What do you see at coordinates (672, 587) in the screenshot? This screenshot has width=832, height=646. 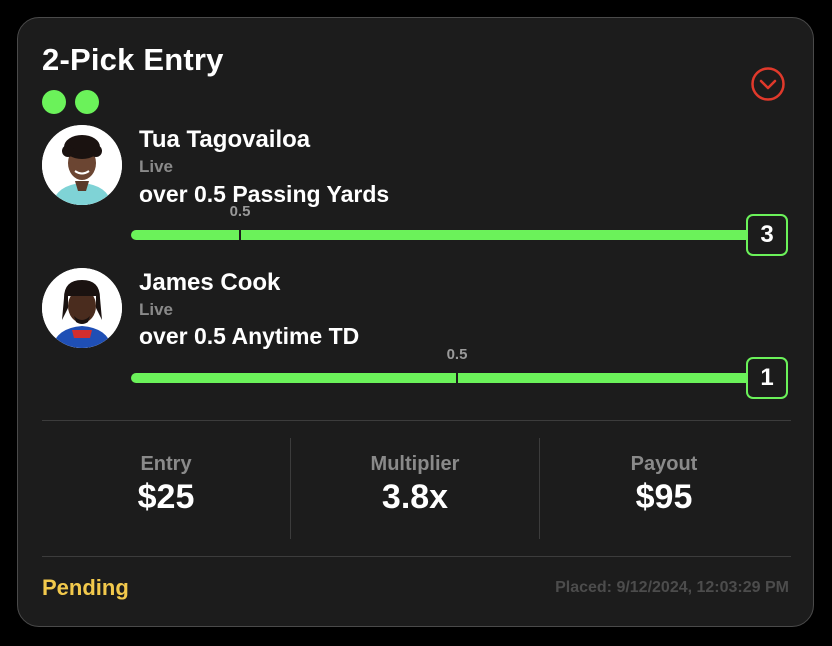 I see `placed-timestamp: Placed: 9/12/2024, 12:03:29 PM` at bounding box center [672, 587].